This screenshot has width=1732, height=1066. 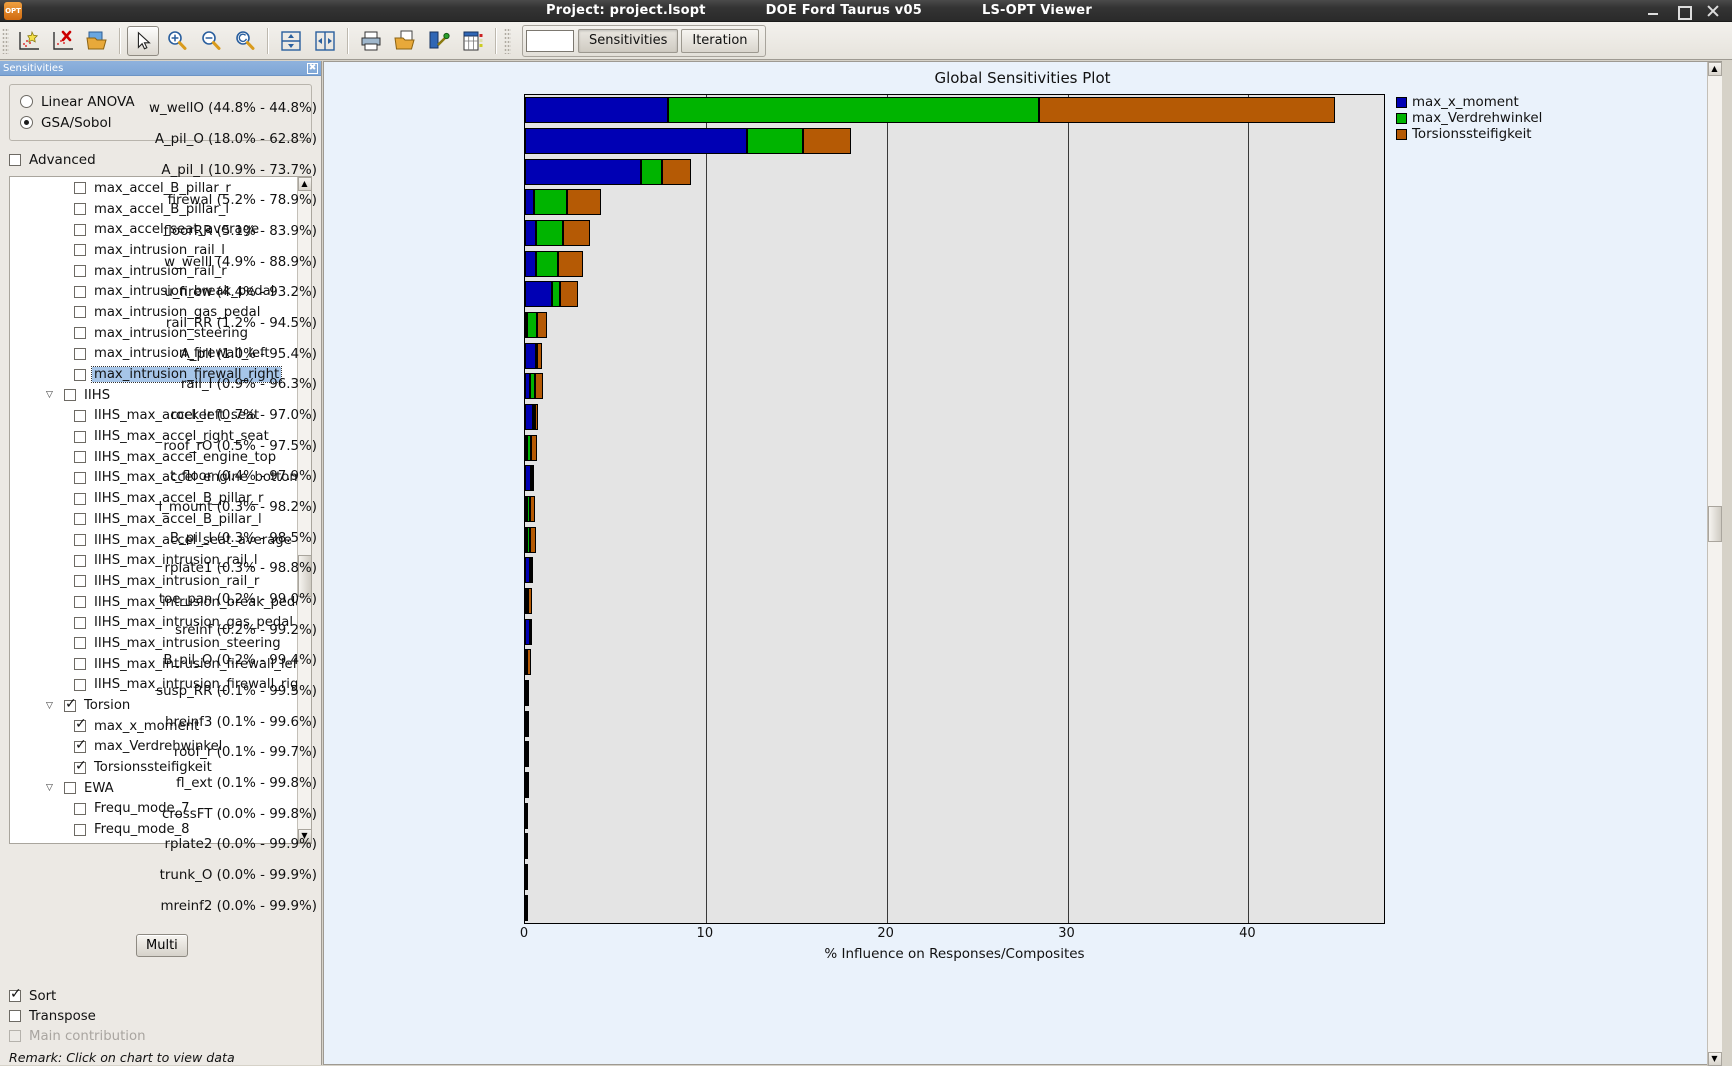 What do you see at coordinates (97, 41) in the screenshot?
I see `open-folder-icon` at bounding box center [97, 41].